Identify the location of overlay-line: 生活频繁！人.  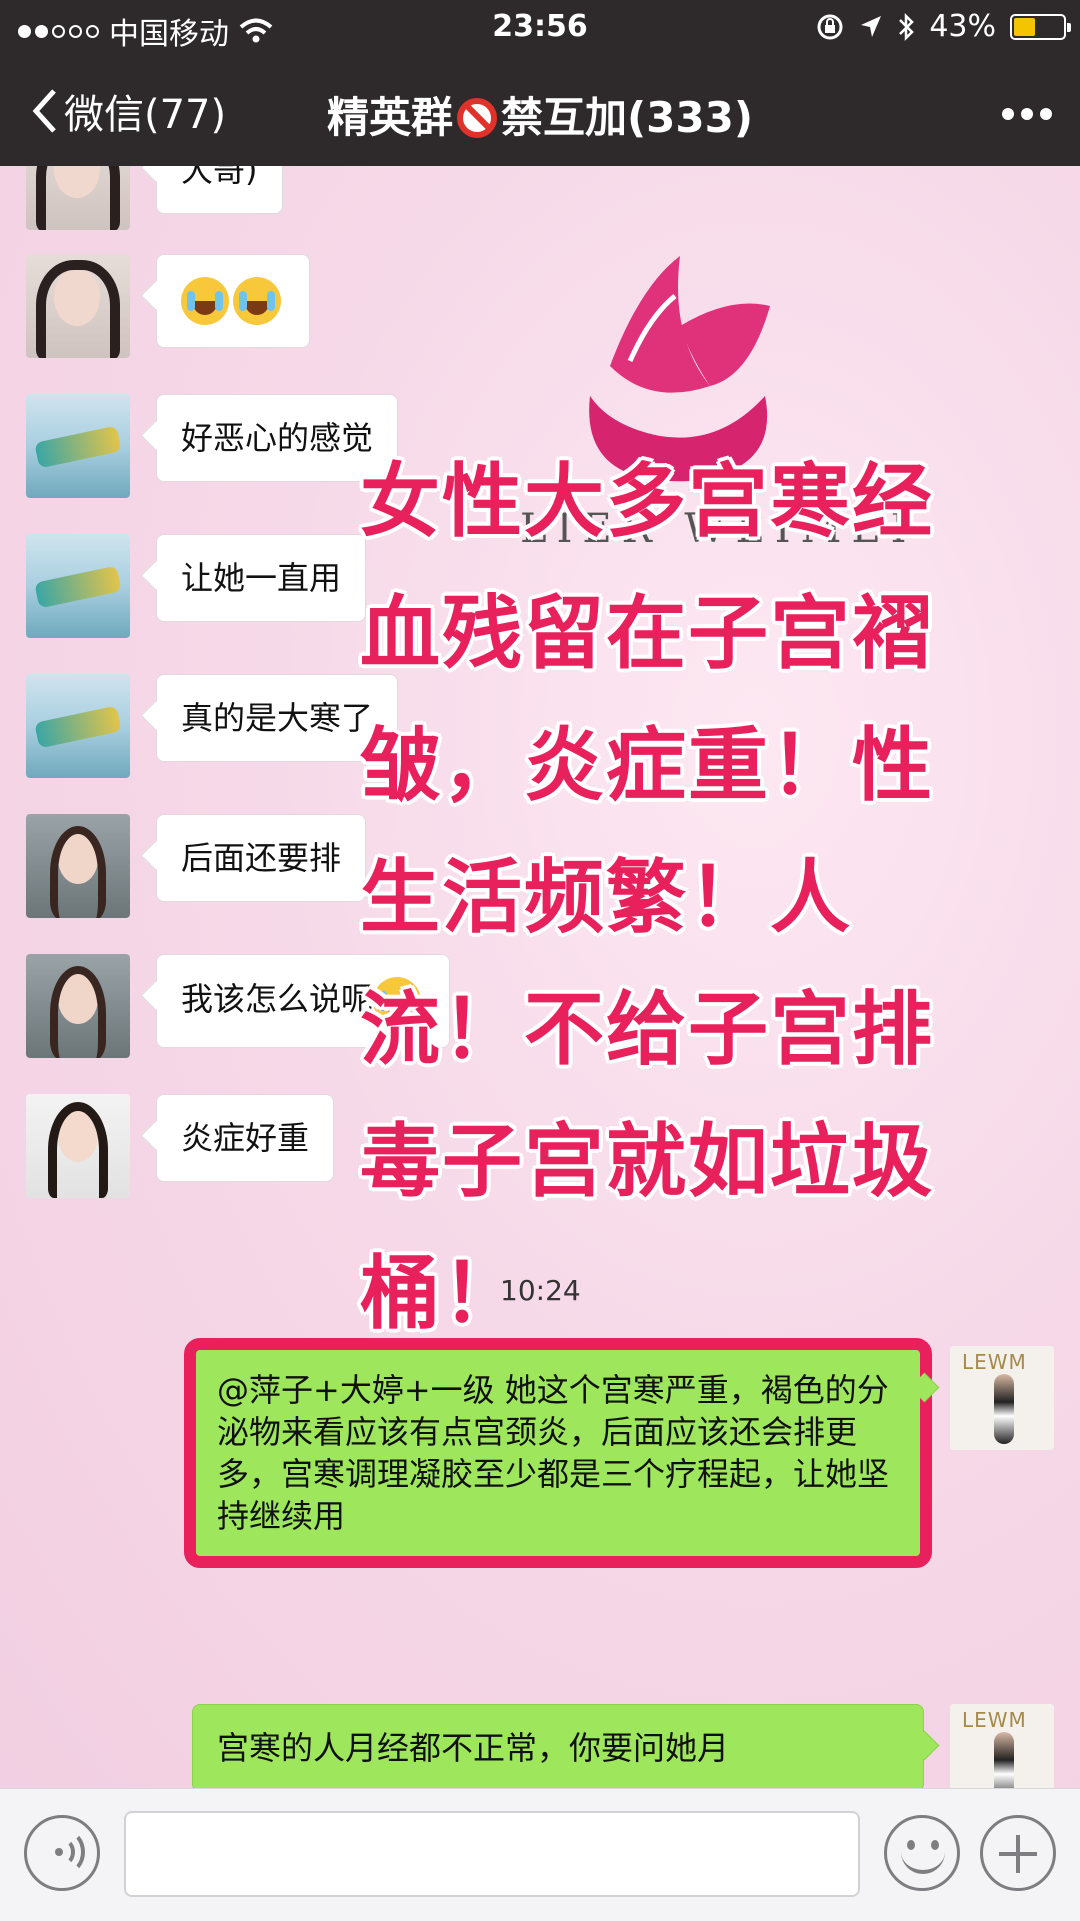
(606, 897).